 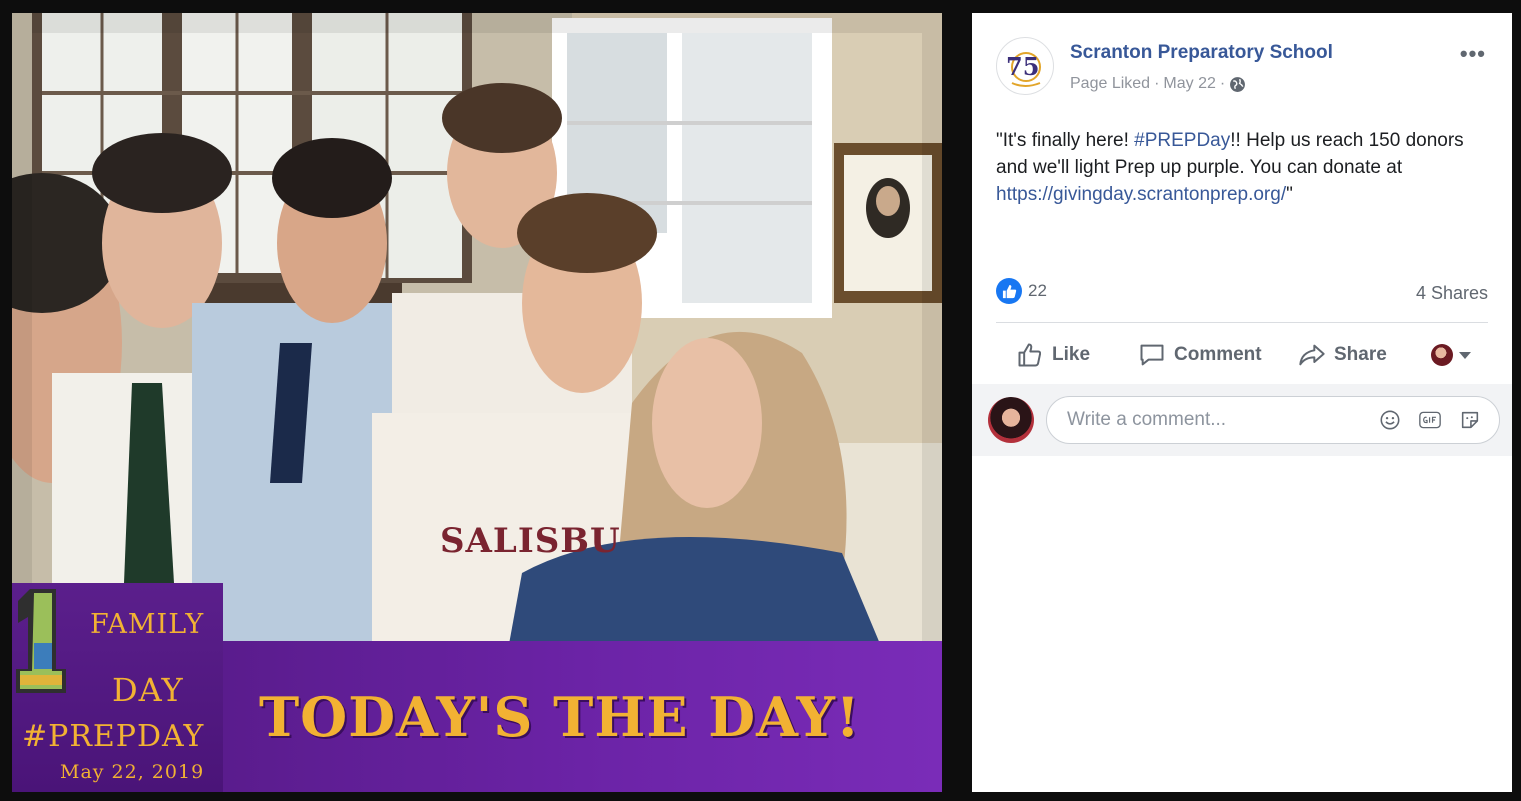 What do you see at coordinates (1360, 354) in the screenshot?
I see `share-label: Share` at bounding box center [1360, 354].